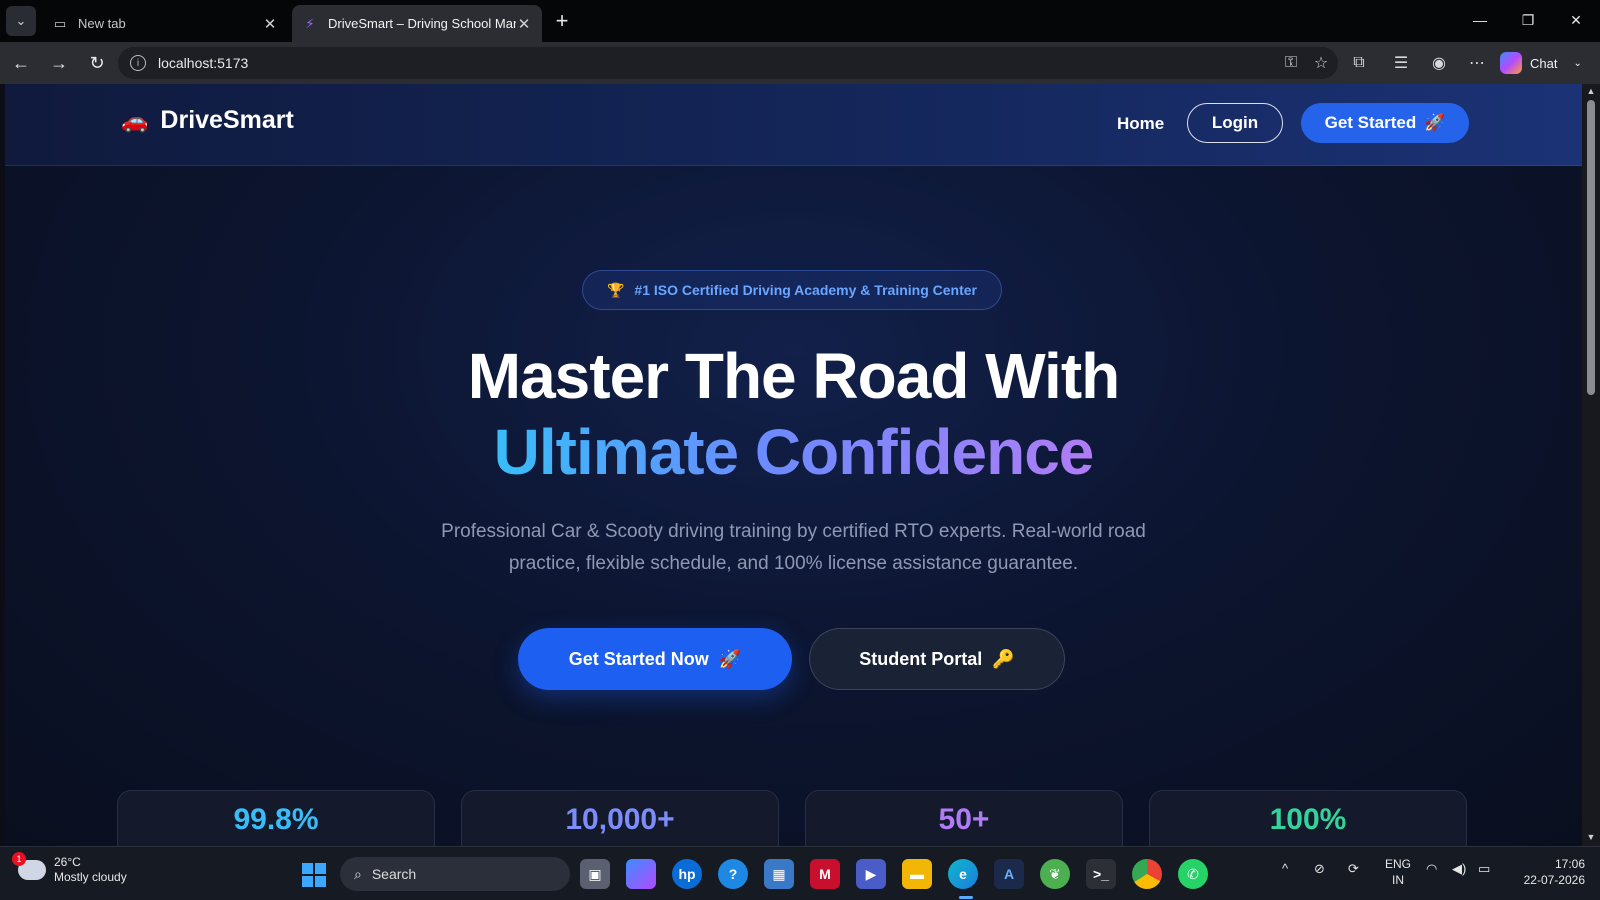 Image resolution: width=1600 pixels, height=900 pixels. Describe the element at coordinates (227, 120) in the screenshot. I see `brand-name: DriveSmart` at that location.